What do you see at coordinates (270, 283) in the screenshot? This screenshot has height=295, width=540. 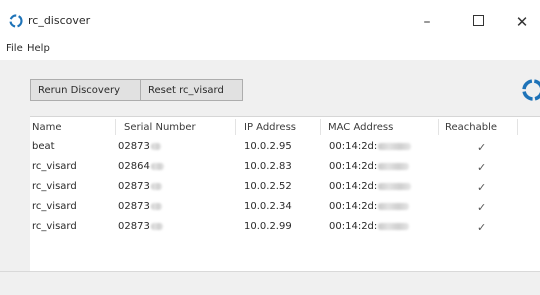 I see `status-bar` at bounding box center [270, 283].